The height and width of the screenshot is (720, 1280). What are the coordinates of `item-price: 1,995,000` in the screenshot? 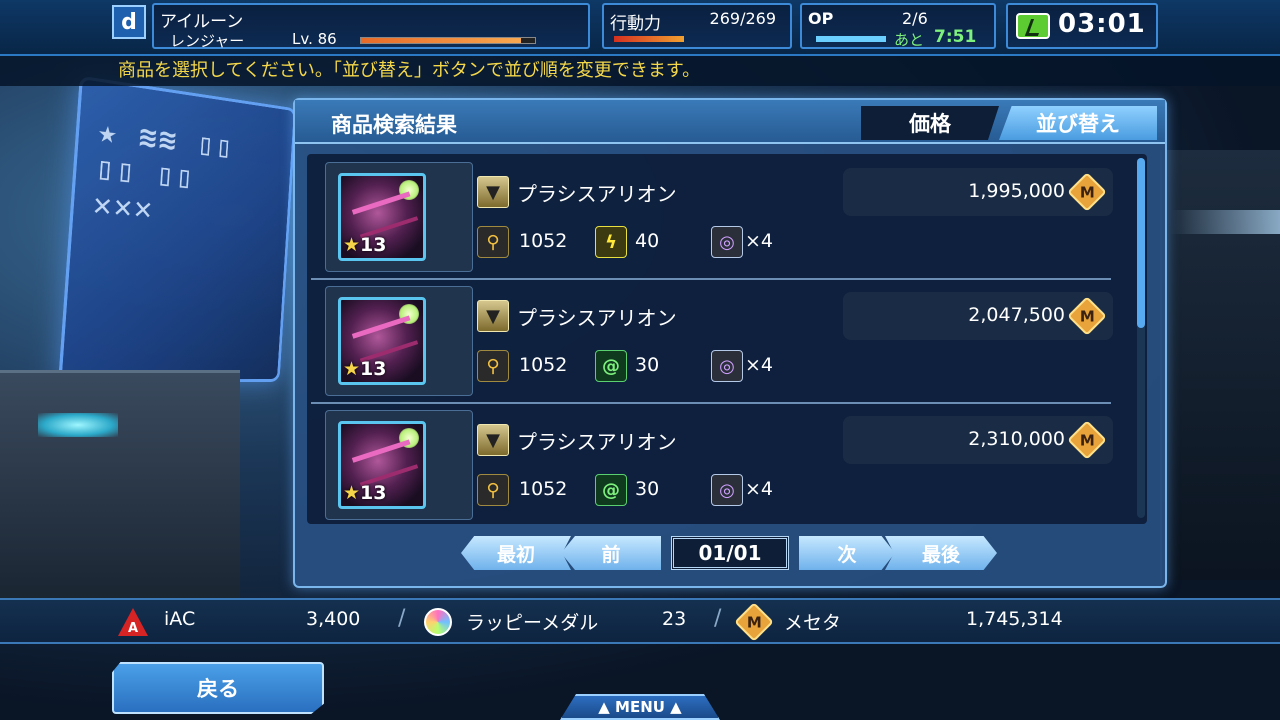 It's located at (1016, 191).